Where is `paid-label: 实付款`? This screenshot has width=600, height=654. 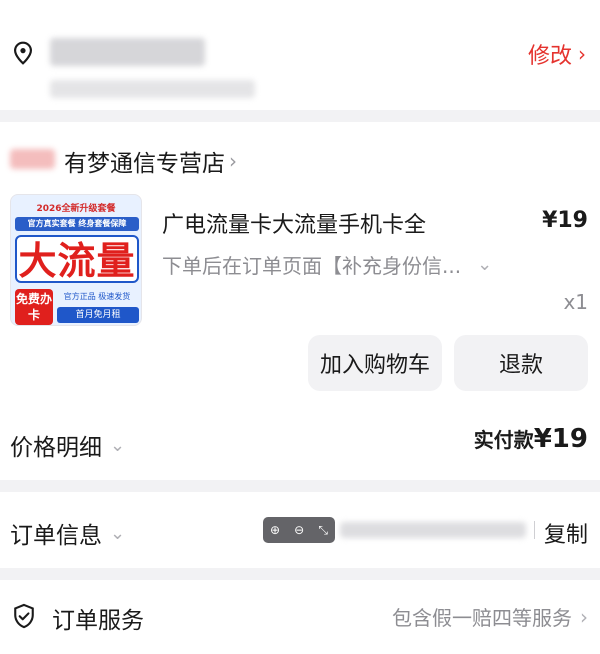 paid-label: 实付款 is located at coordinates (503, 440).